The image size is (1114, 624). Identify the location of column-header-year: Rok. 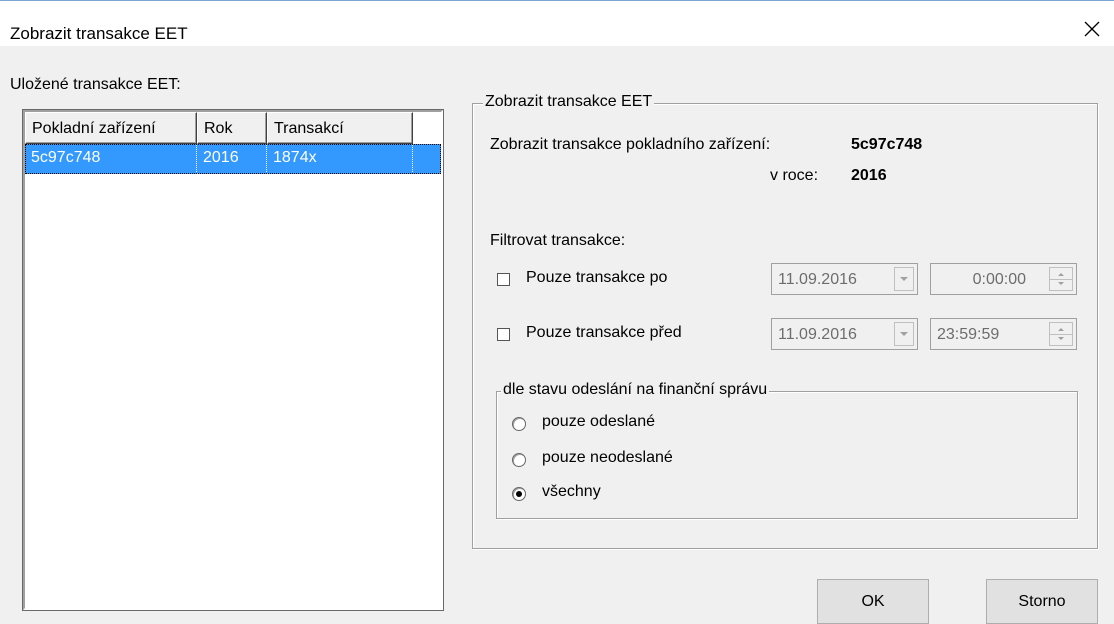
(232, 128).